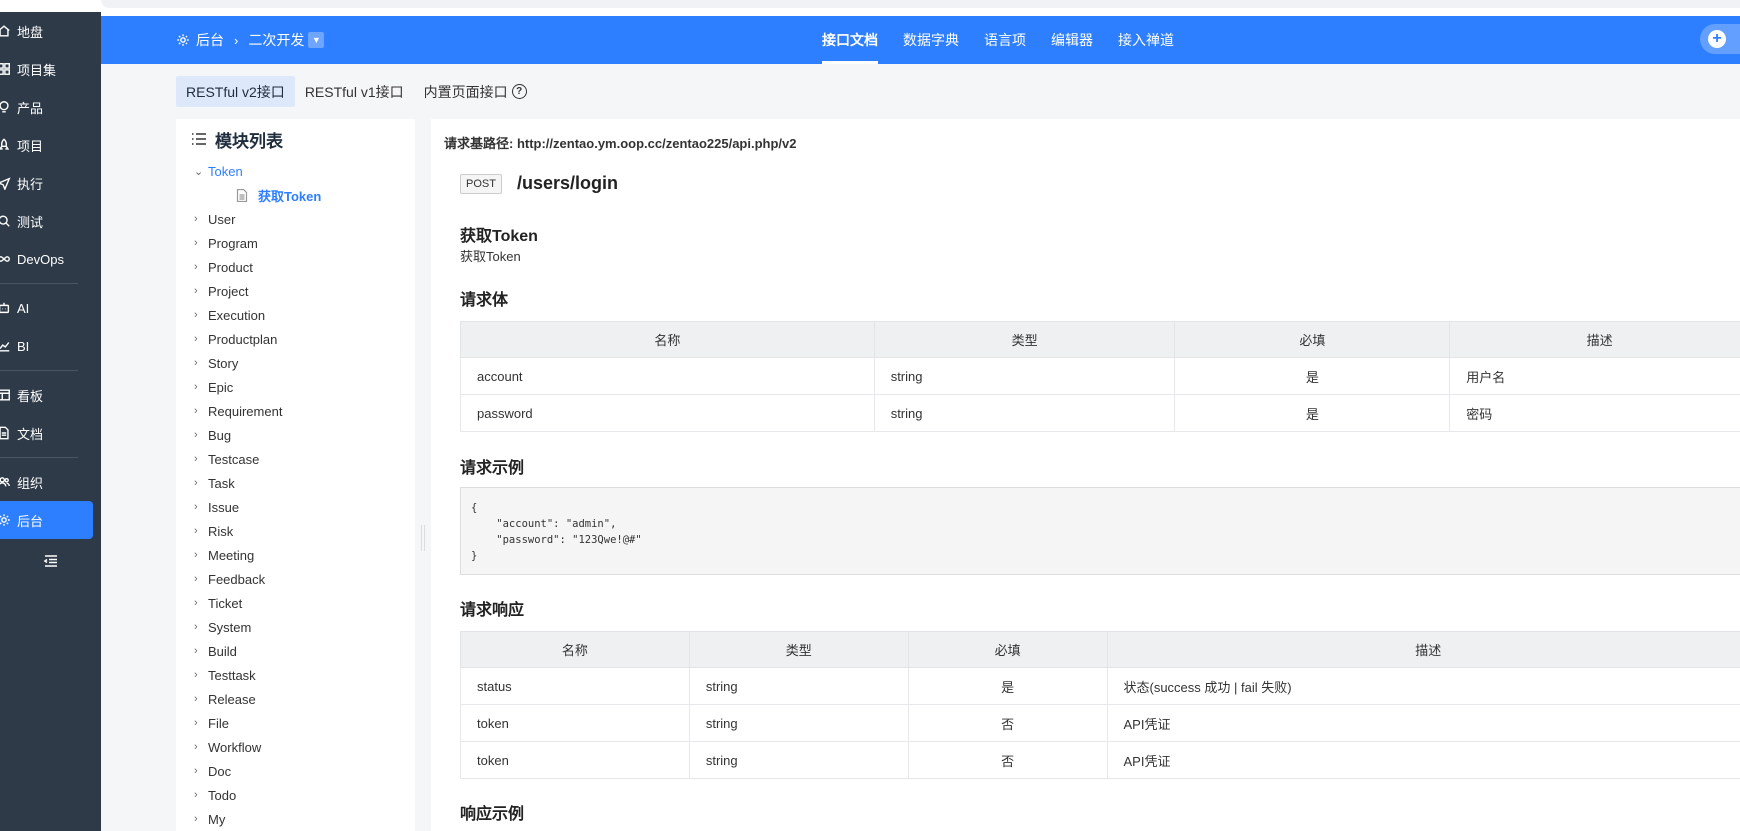 Image resolution: width=1740 pixels, height=831 pixels. Describe the element at coordinates (30, 396) in the screenshot. I see `sidebar-item-label: 看板` at that location.